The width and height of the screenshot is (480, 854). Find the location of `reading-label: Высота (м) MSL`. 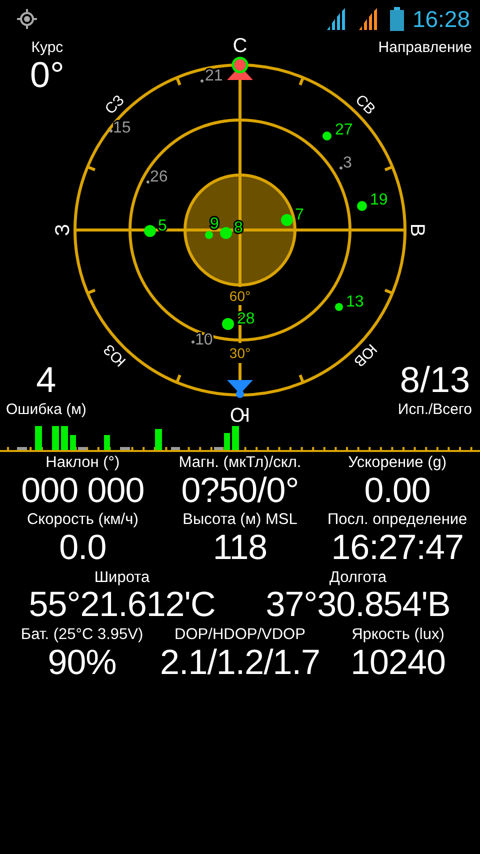

reading-label: Высота (м) MSL is located at coordinates (240, 520).